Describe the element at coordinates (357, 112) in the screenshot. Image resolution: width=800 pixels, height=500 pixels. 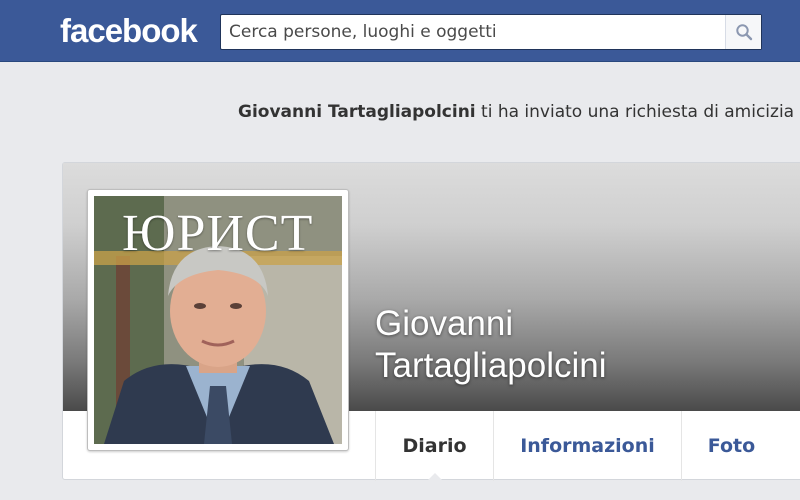
I see `sender-name: Giovanni Tartagliapolcini` at that location.